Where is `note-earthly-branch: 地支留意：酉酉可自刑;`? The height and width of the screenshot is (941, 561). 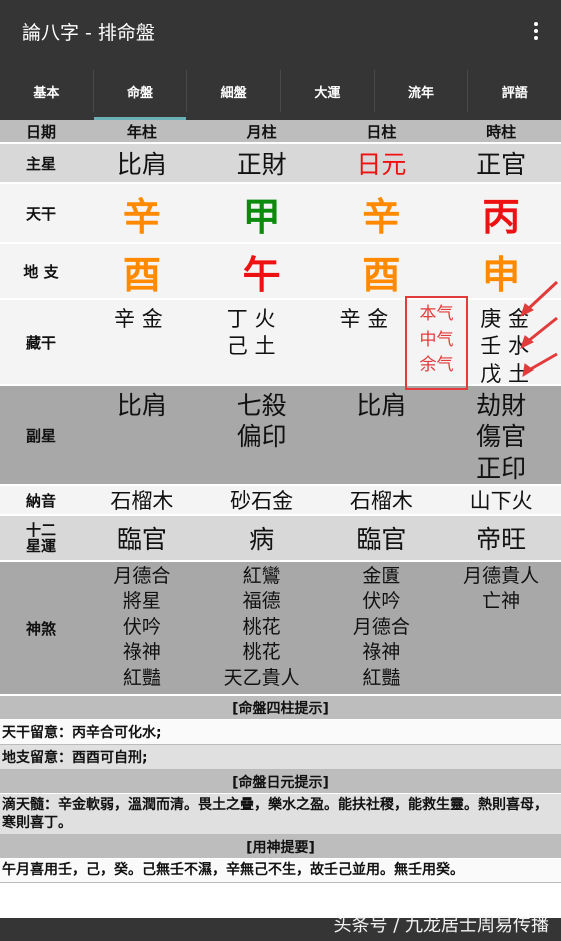 note-earthly-branch: 地支留意：酉酉可自刑; is located at coordinates (280, 757).